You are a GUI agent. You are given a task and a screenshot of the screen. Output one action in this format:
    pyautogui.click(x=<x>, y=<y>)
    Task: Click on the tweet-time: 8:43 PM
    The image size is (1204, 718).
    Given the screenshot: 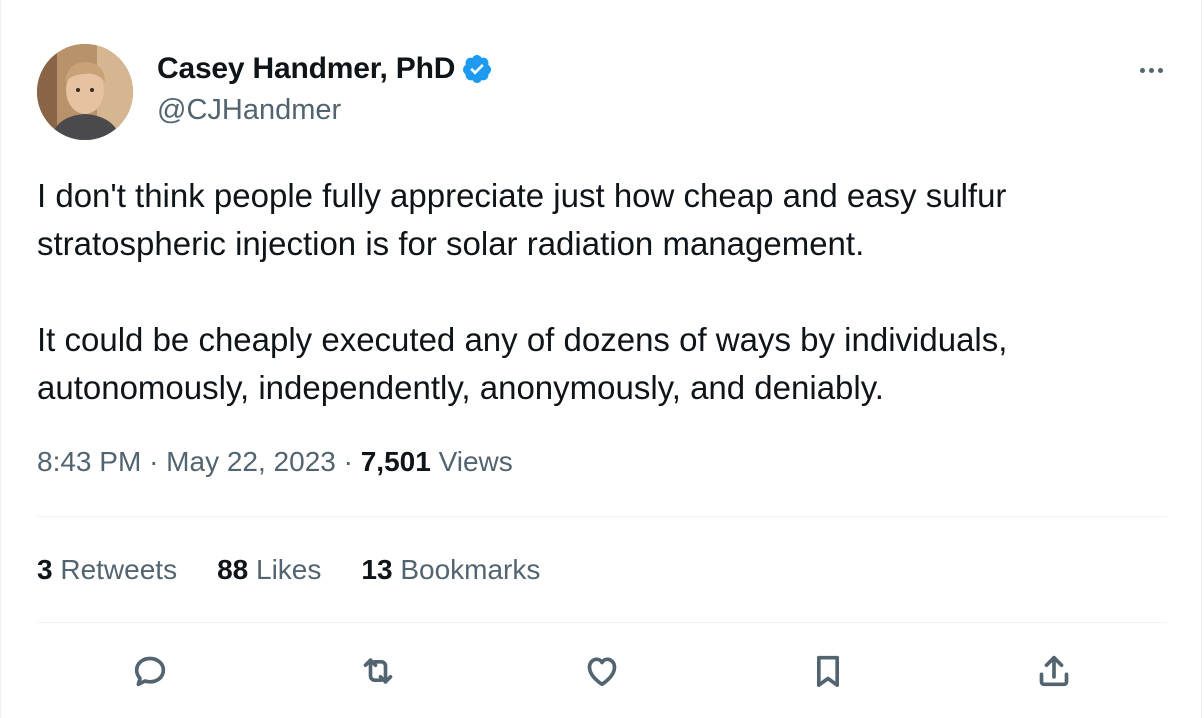 What is the action you would take?
    pyautogui.click(x=89, y=461)
    